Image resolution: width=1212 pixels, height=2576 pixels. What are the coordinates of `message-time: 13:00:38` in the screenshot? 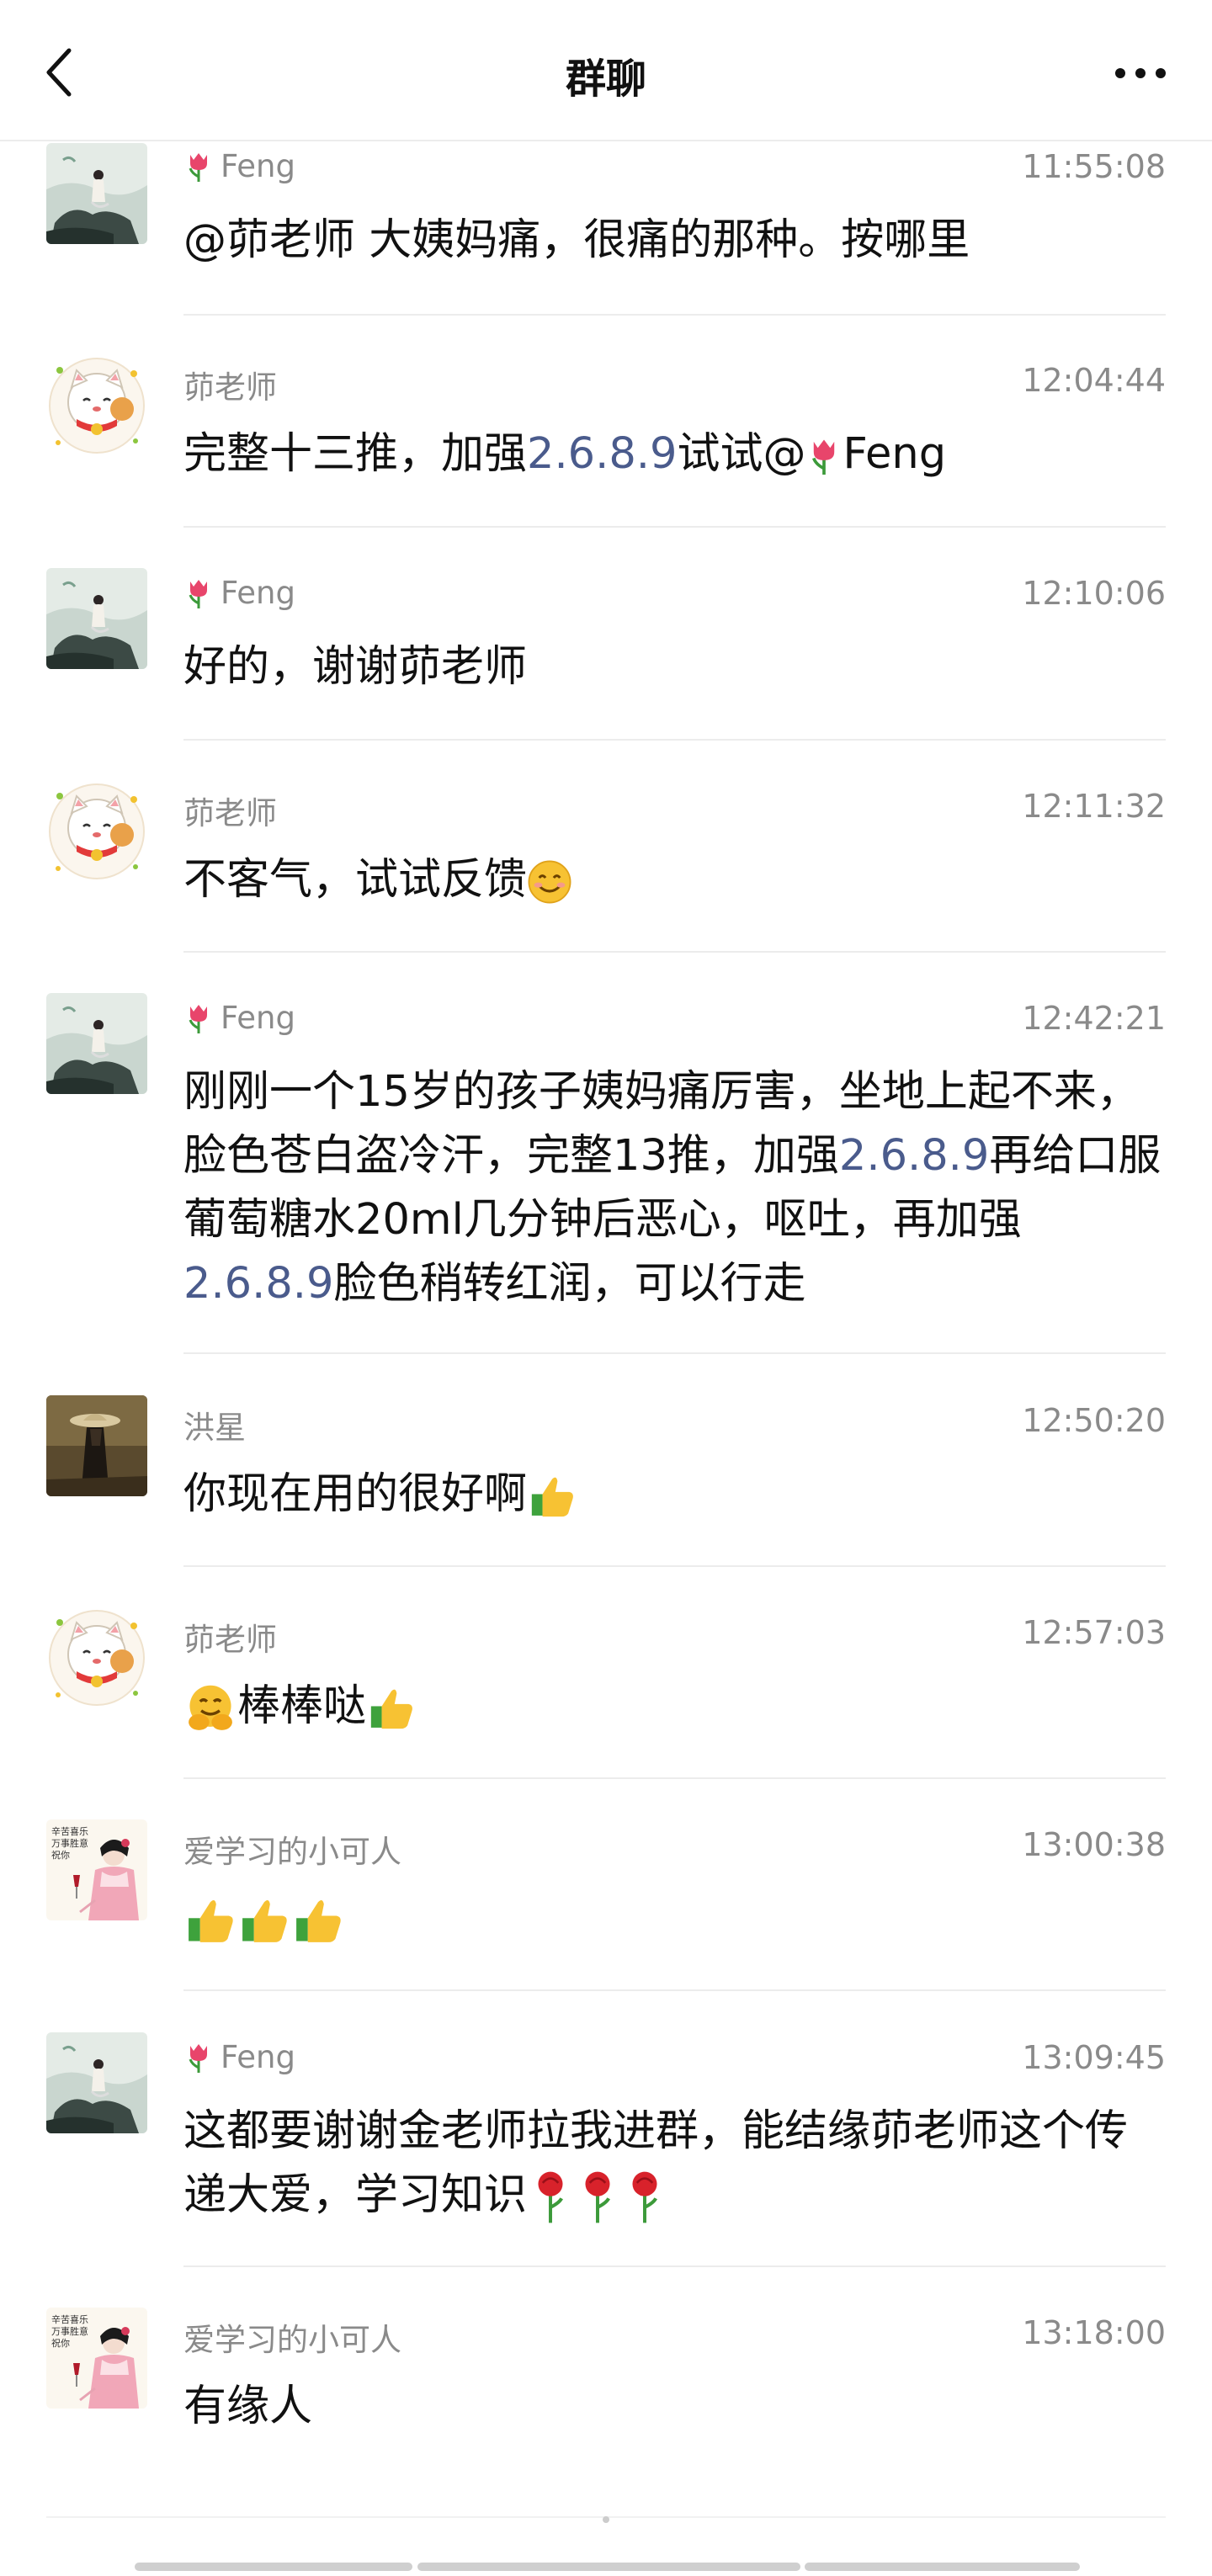 It's located at (1094, 1845).